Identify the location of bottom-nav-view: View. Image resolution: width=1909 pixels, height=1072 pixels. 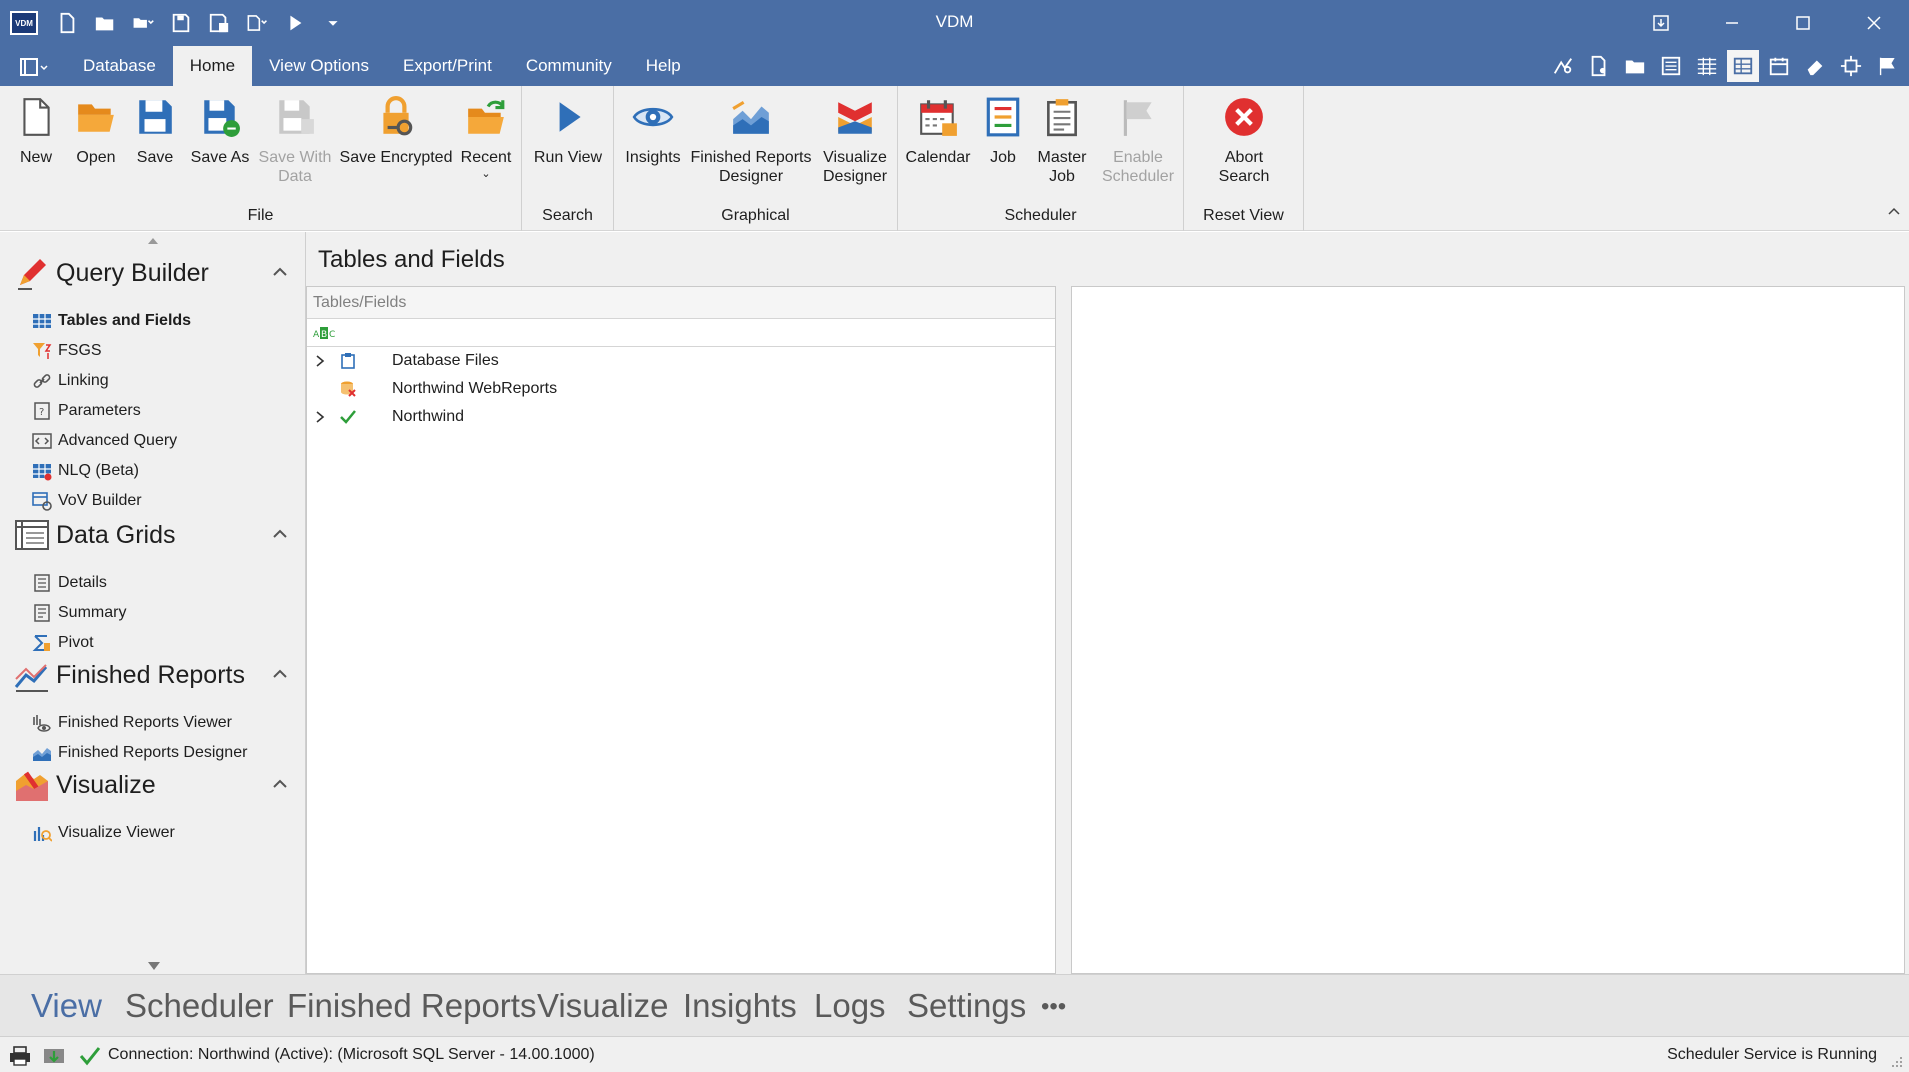
(66, 1006).